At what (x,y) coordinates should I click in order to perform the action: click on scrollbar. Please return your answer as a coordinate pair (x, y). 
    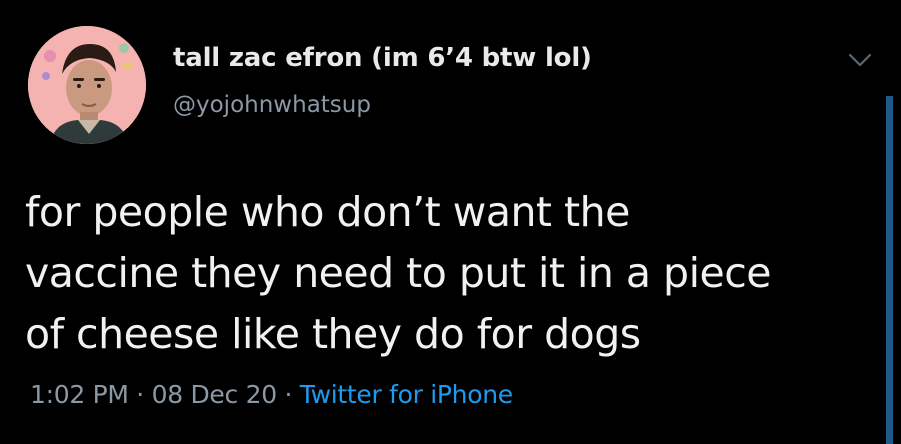
    Looking at the image, I should click on (889, 270).